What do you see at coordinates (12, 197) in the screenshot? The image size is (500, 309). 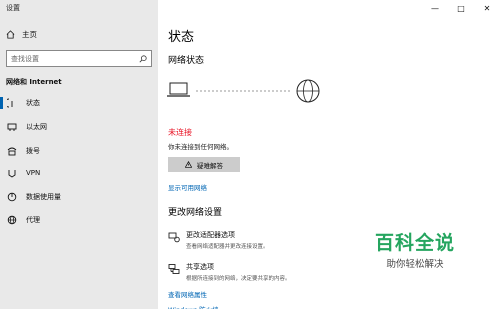 I see `data-usage-icon` at bounding box center [12, 197].